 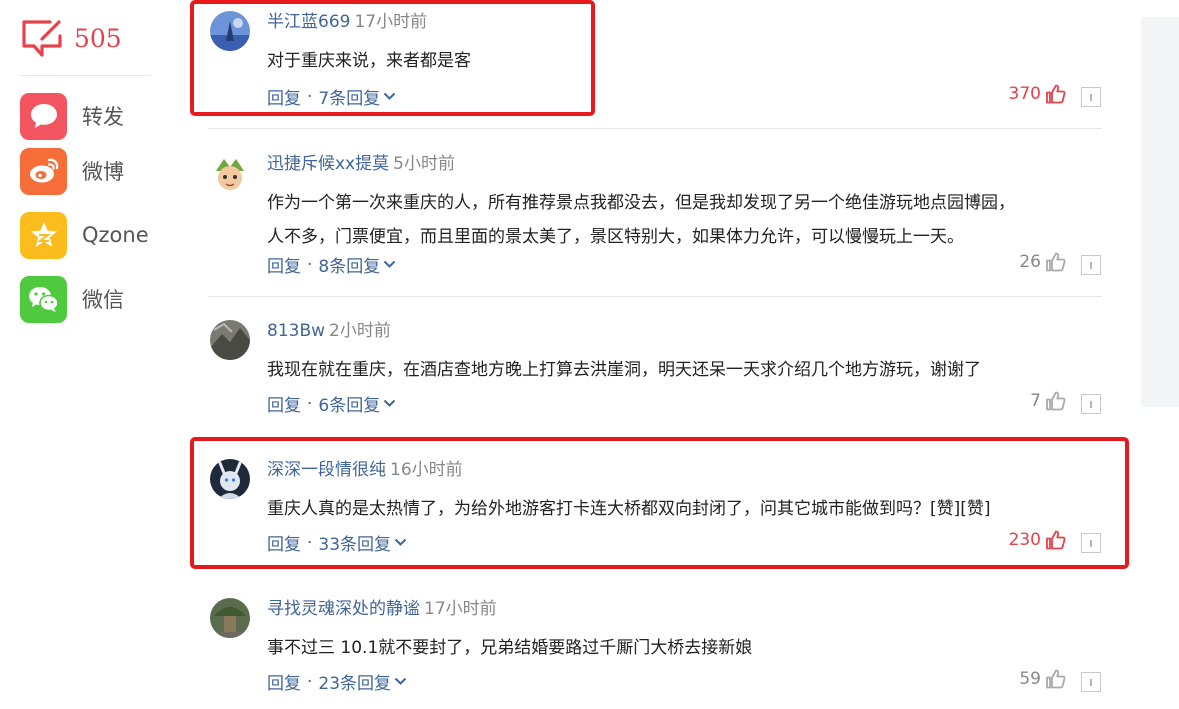 I want to click on comment-text-line: 事不过三 10.1就不要封了，兄弟结婚要路过千厮门大桥去接新娘, so click(x=510, y=648).